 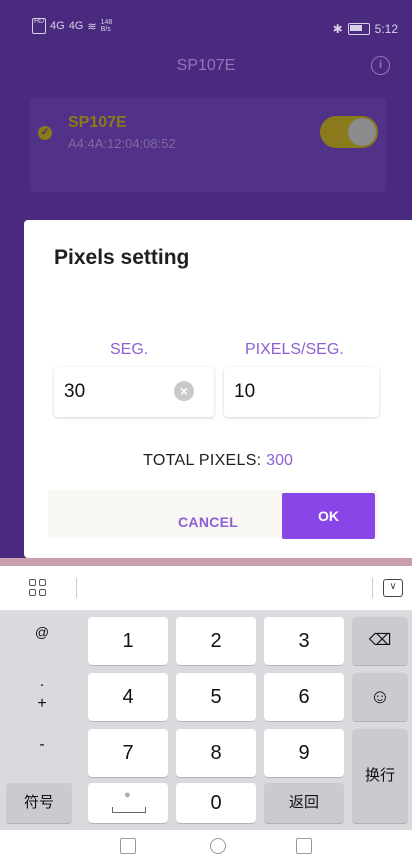 I want to click on info-icon: i, so click(x=380, y=65).